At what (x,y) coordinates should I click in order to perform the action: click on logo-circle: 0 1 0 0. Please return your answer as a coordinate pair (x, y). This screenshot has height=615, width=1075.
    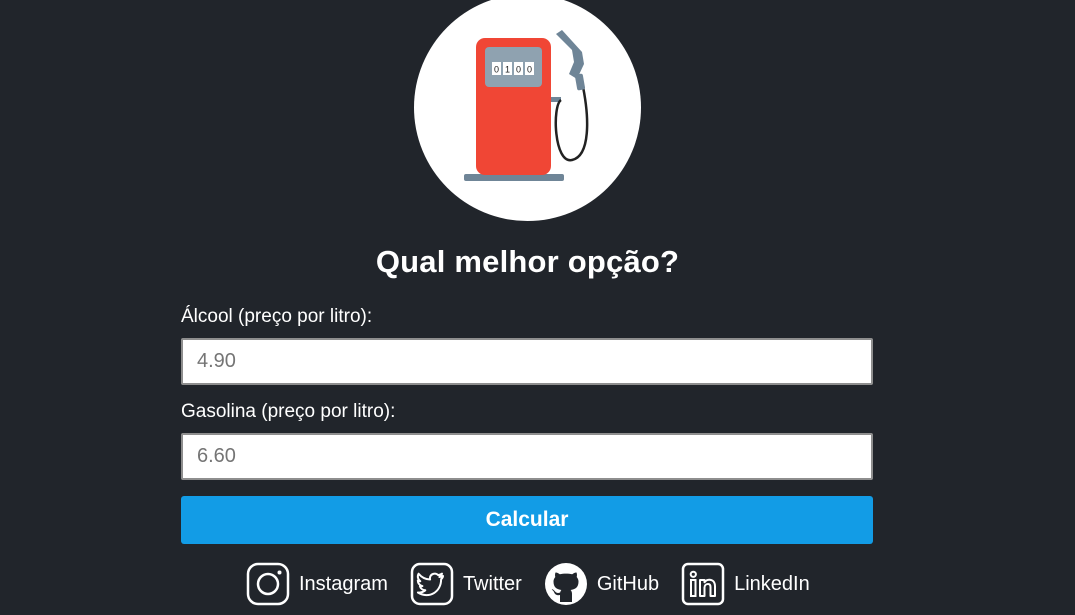
    Looking at the image, I should click on (527, 110).